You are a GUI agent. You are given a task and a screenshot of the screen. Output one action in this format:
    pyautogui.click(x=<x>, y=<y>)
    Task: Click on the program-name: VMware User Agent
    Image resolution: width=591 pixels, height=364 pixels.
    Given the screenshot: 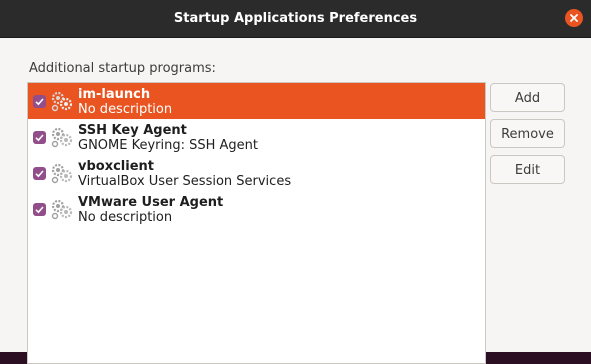 What is the action you would take?
    pyautogui.click(x=151, y=202)
    